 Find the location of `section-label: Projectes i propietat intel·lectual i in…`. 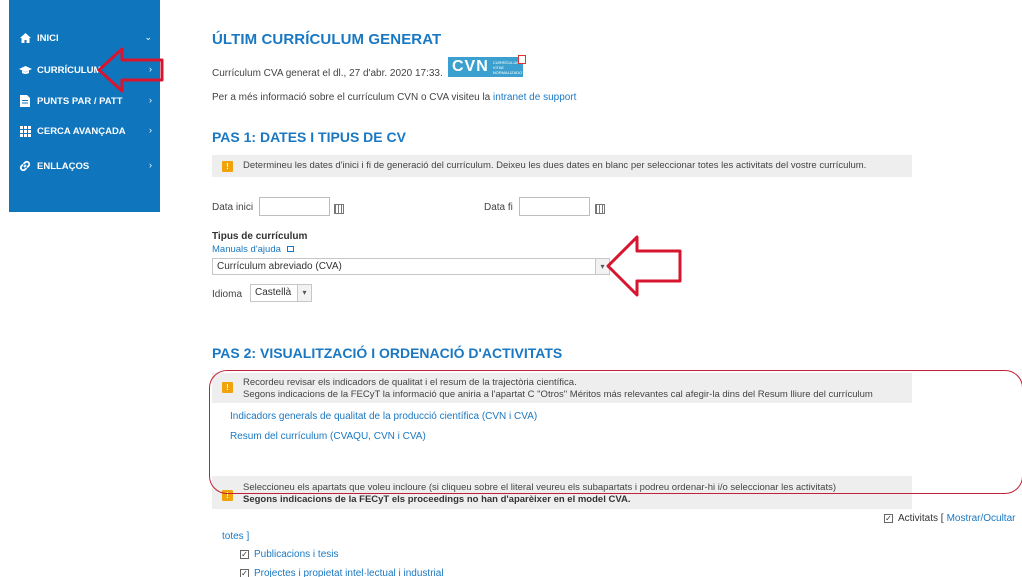

section-label: Projectes i propietat intel·lectual i in… is located at coordinates (349, 572).